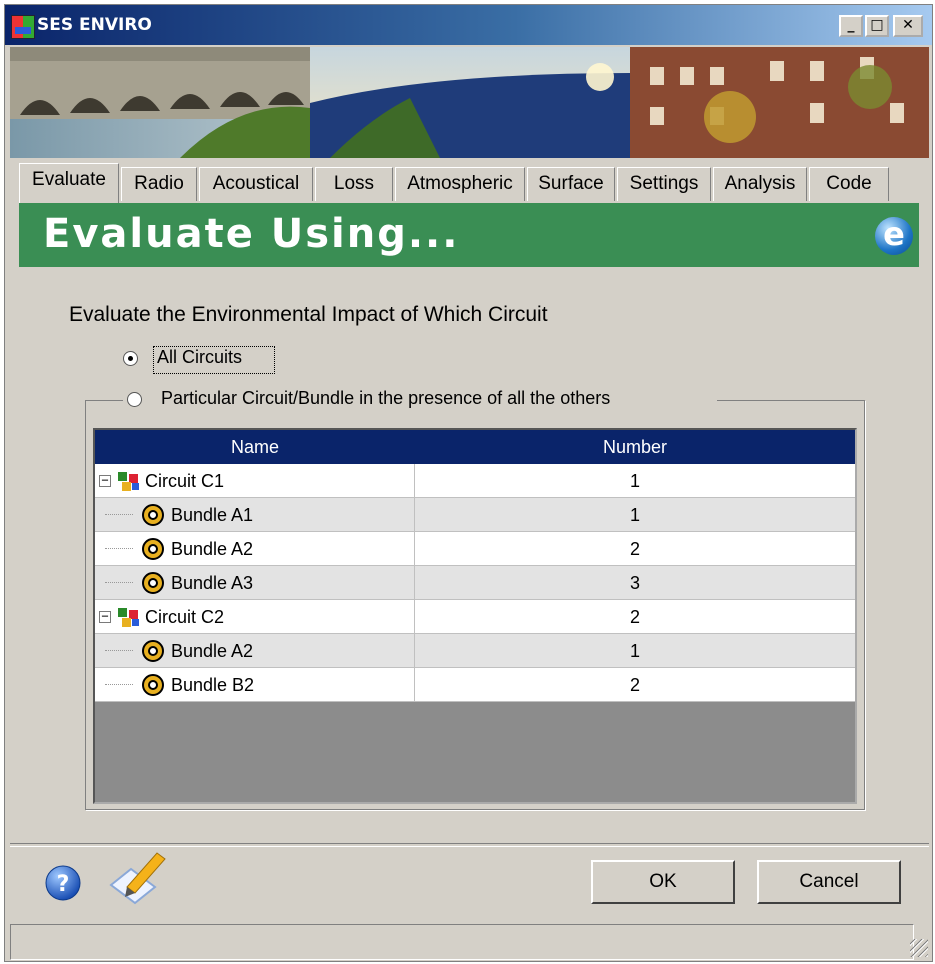  I want to click on title-bar: SES ENVIRO _ □ ✕, so click(468, 25).